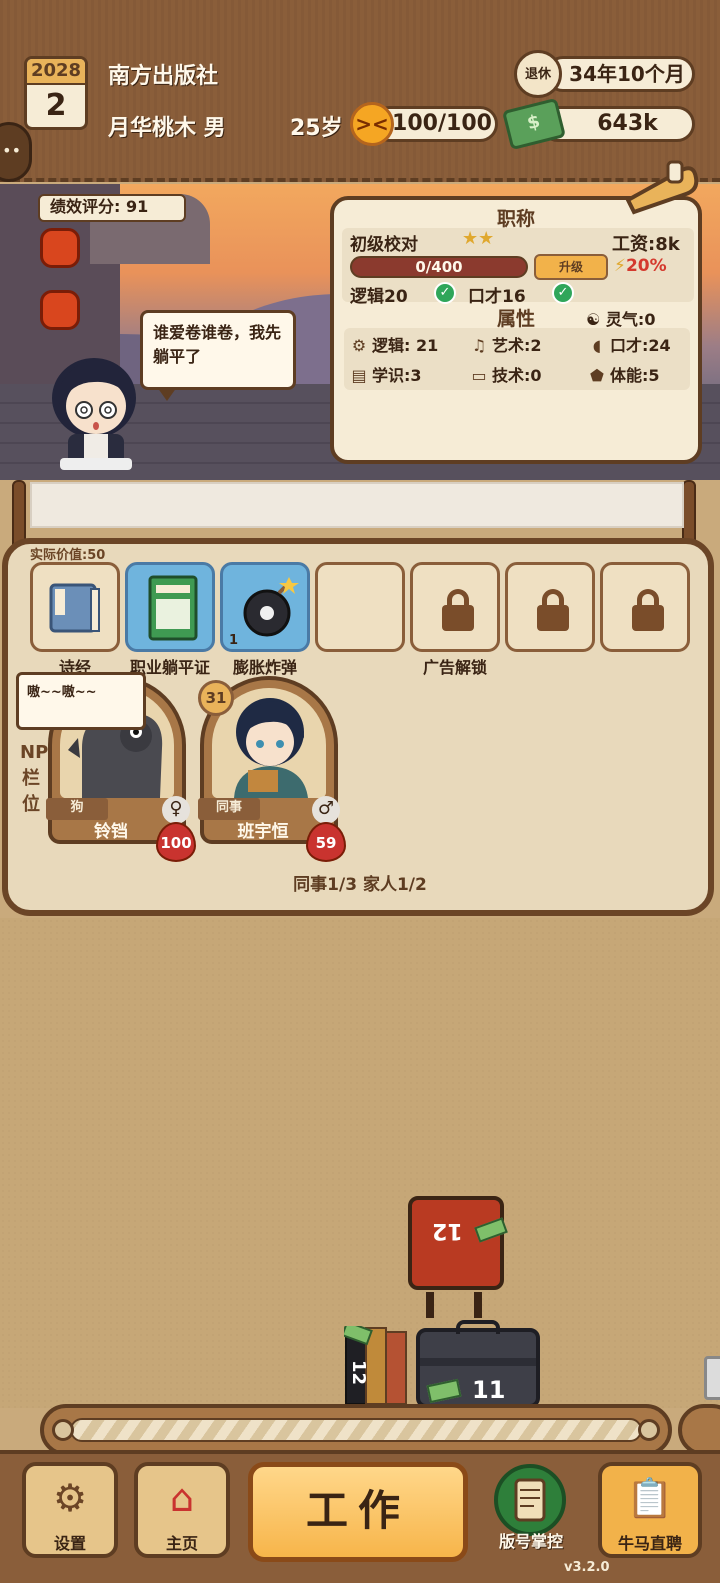 This screenshot has width=720, height=1583. What do you see at coordinates (517, 345) in the screenshot?
I see `attr-art-value: 艺术:2` at bounding box center [517, 345].